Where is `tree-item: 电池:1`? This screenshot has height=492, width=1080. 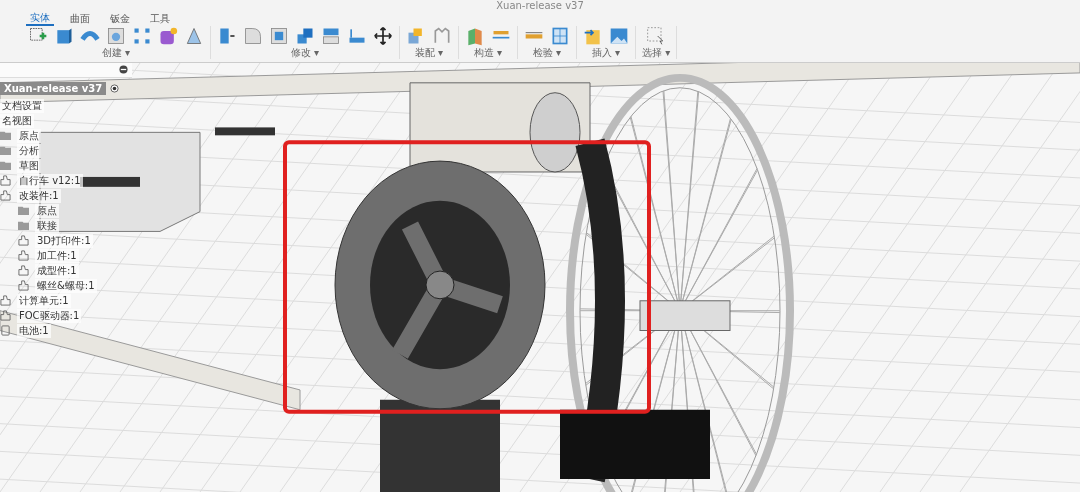
tree-item: 电池:1 is located at coordinates (60, 330).